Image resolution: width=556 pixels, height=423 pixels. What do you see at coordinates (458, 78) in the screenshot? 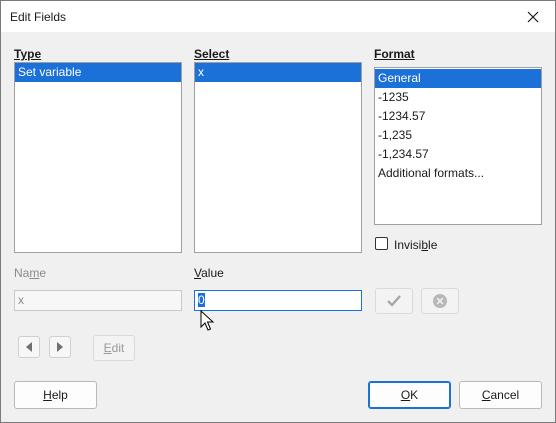
I see `format-item-general: General` at bounding box center [458, 78].